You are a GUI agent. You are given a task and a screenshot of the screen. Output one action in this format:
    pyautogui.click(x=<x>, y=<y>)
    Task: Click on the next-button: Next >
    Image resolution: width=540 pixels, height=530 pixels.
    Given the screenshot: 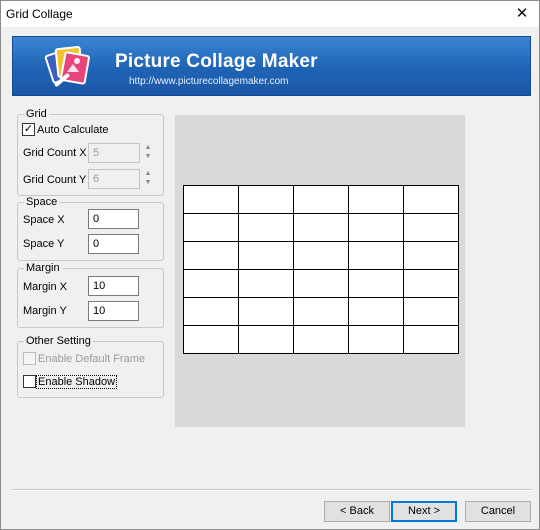 What is the action you would take?
    pyautogui.click(x=424, y=511)
    